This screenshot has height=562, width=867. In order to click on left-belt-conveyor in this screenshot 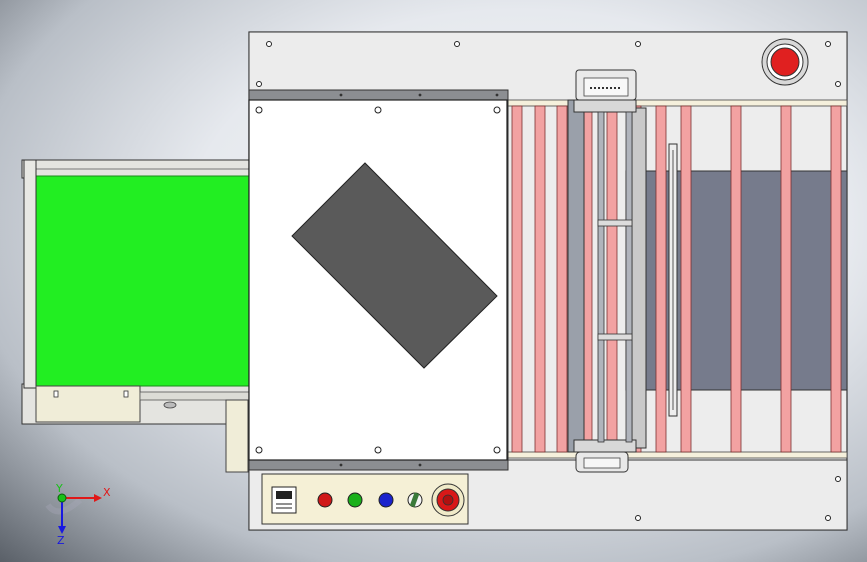, I will do `click(137, 316)`.